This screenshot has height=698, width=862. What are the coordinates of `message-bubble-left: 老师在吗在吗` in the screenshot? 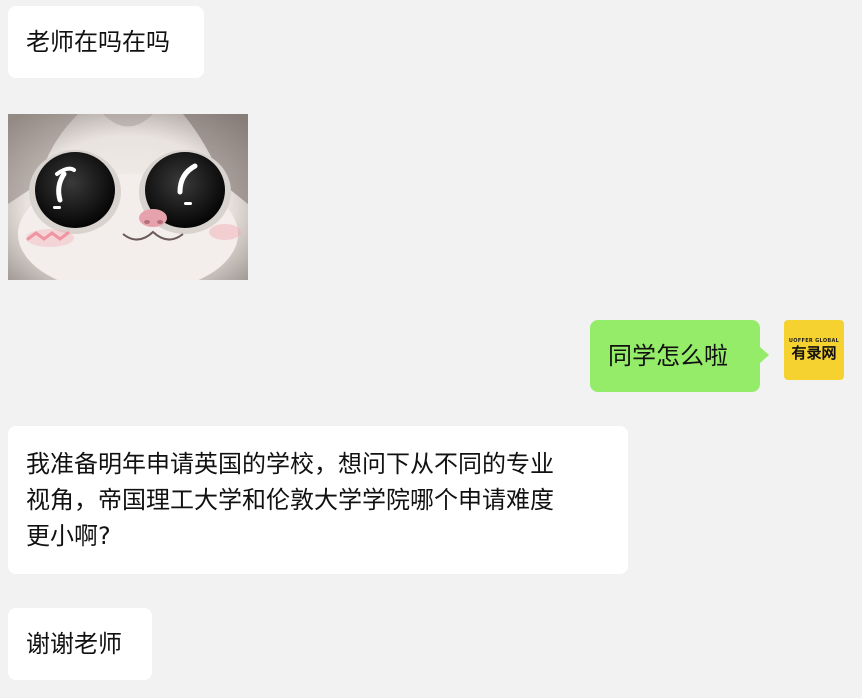 It's located at (106, 42).